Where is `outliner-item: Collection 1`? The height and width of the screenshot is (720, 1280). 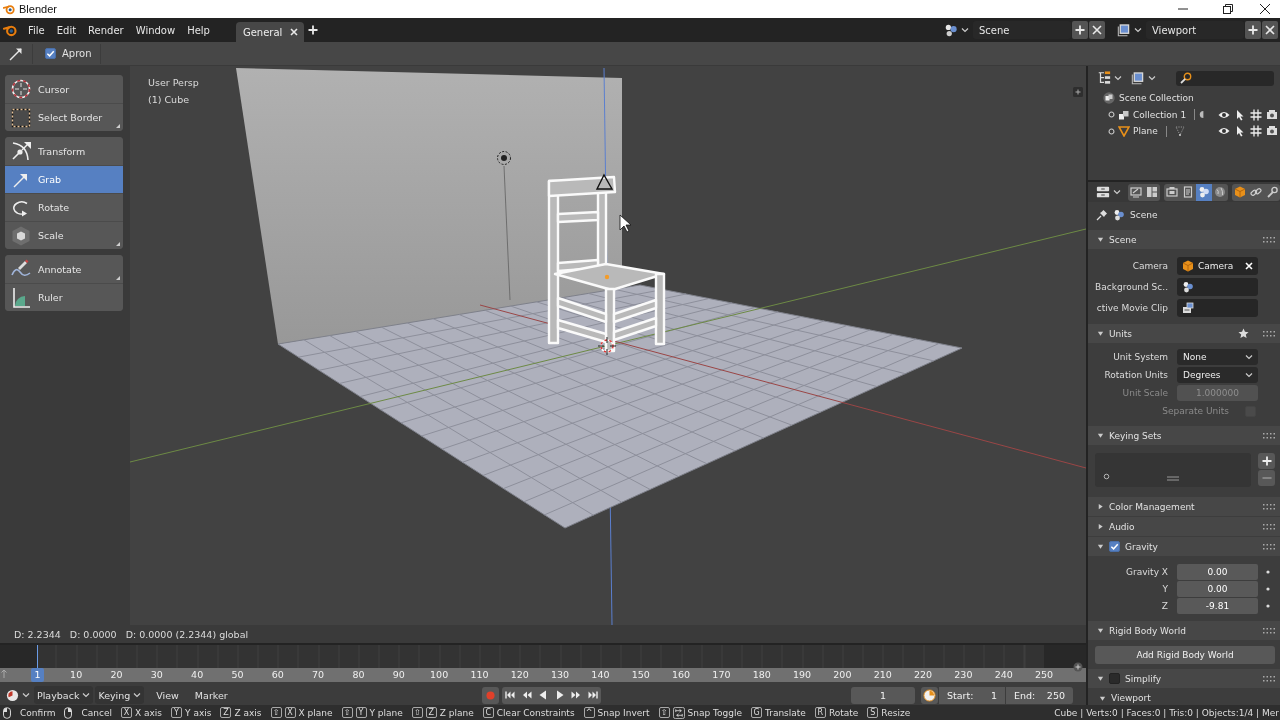 outliner-item: Collection 1 is located at coordinates (1160, 114).